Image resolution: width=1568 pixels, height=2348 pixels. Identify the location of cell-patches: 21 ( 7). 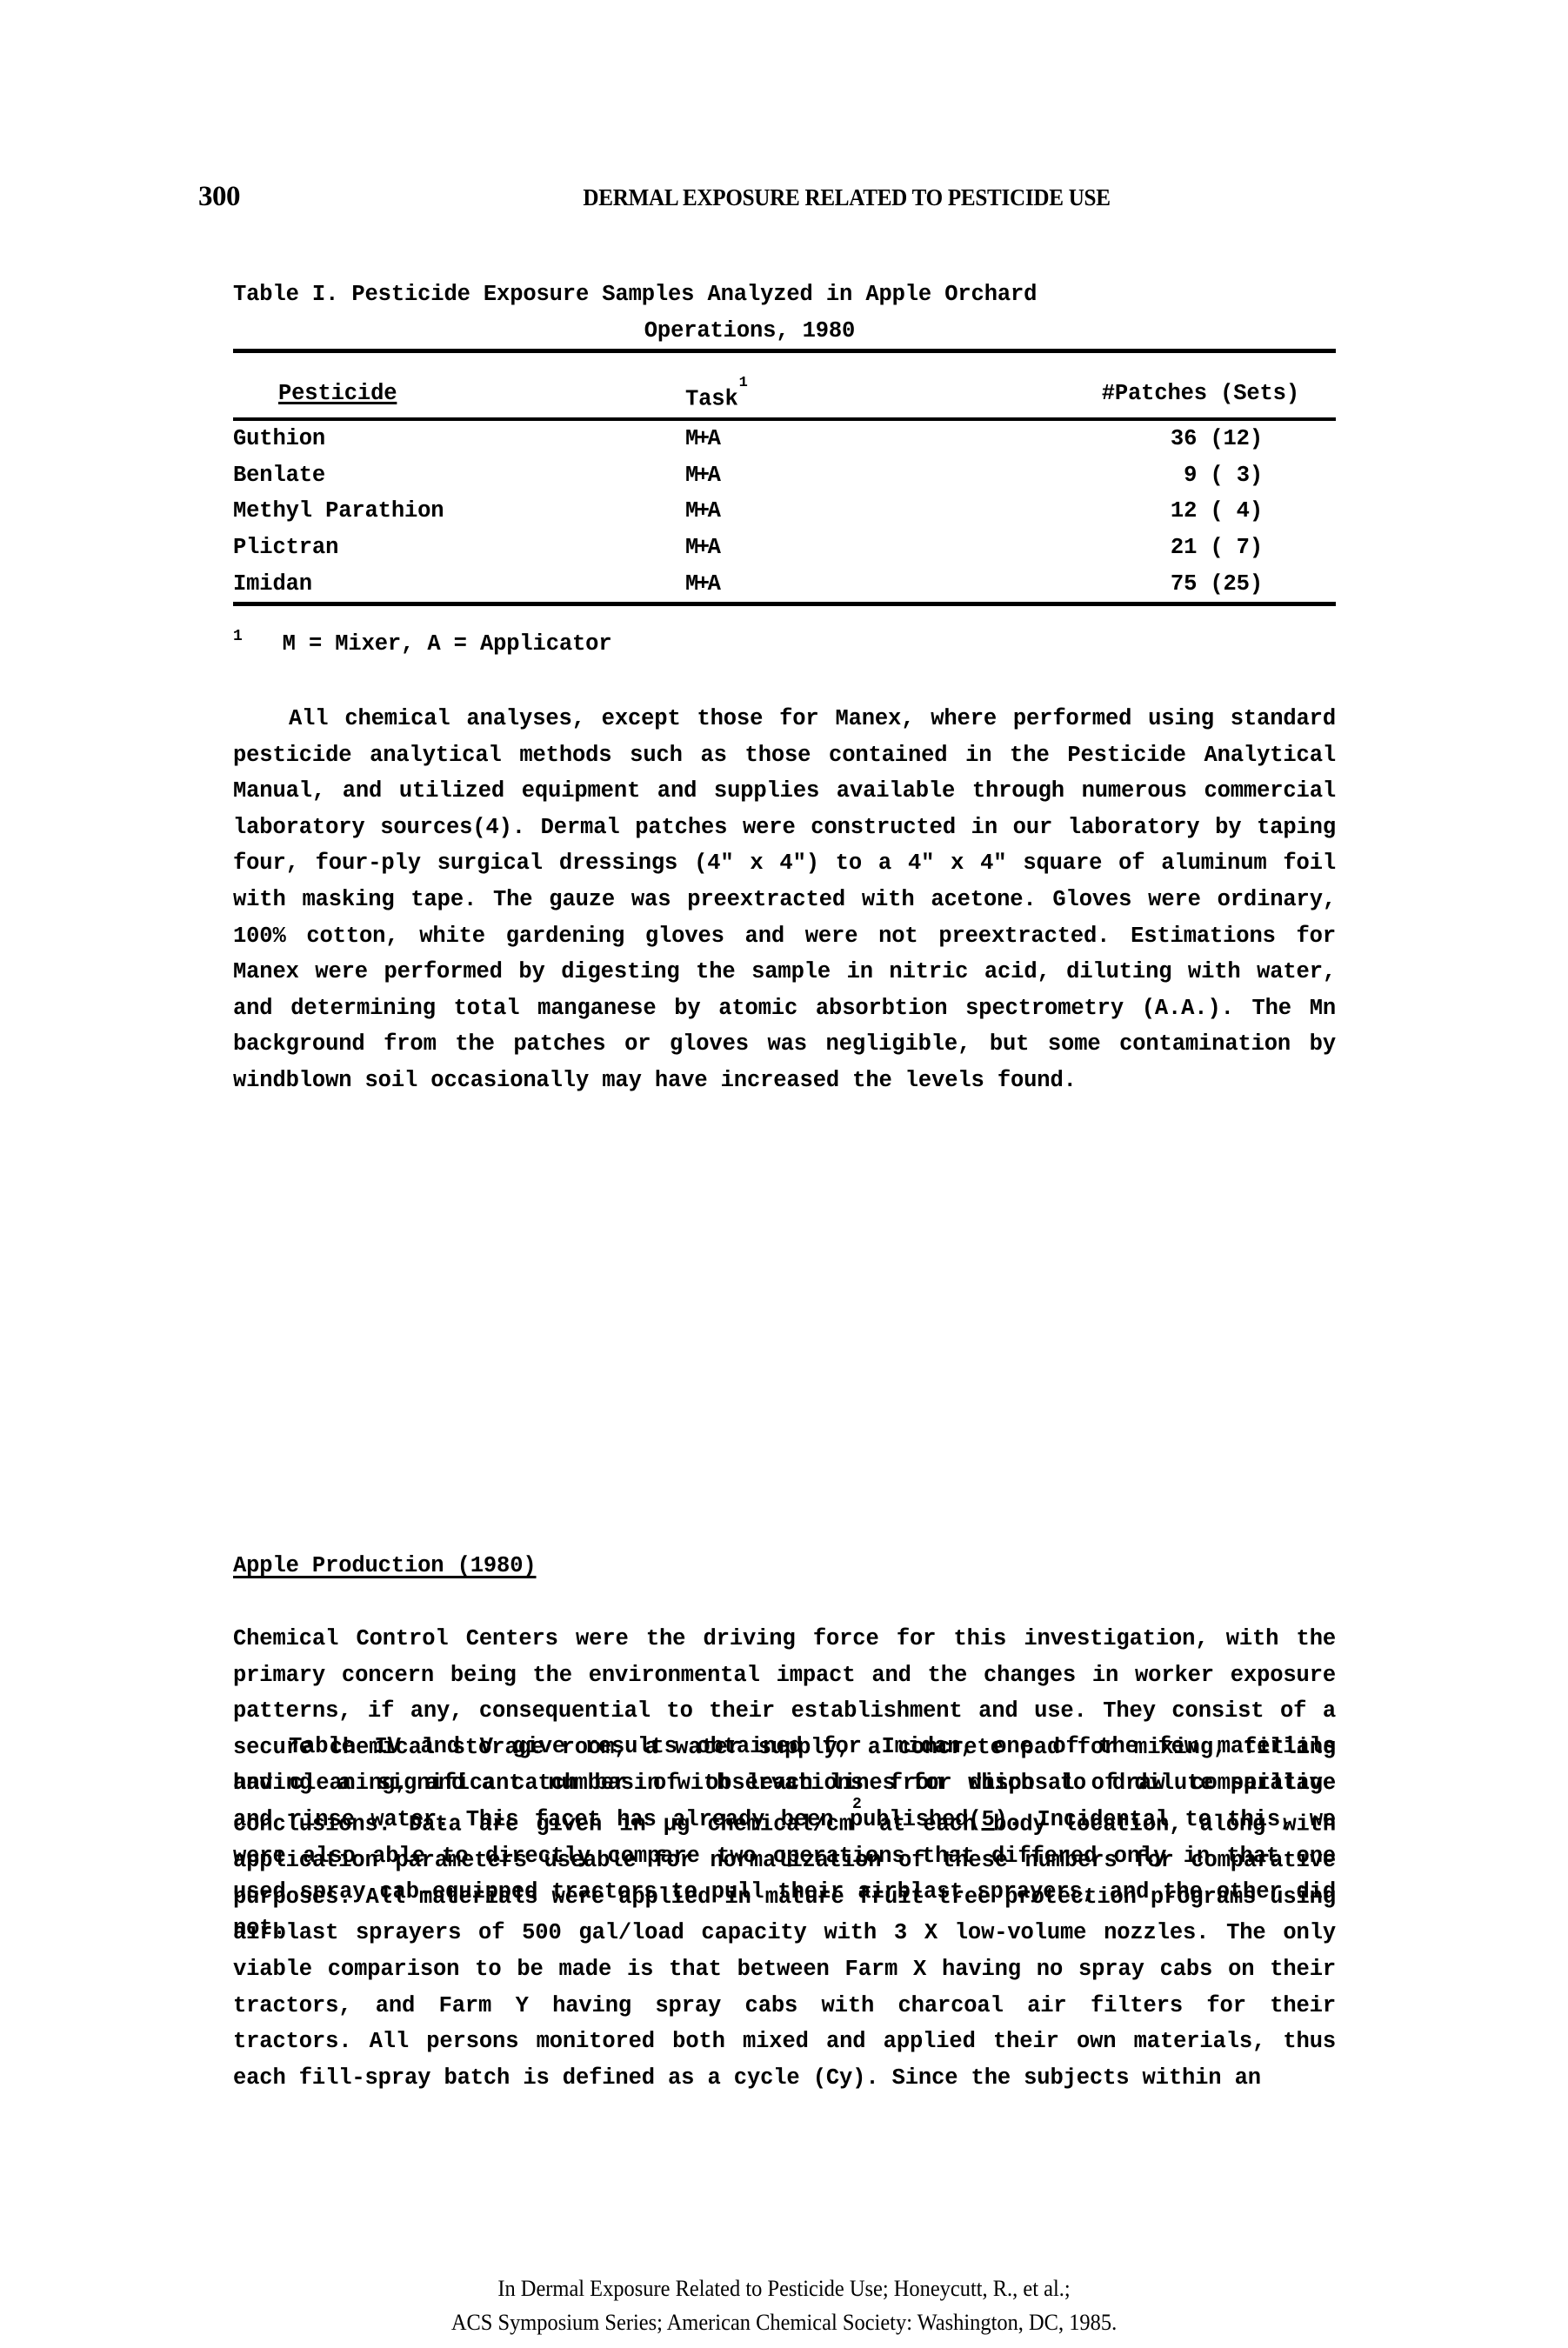
(1216, 548).